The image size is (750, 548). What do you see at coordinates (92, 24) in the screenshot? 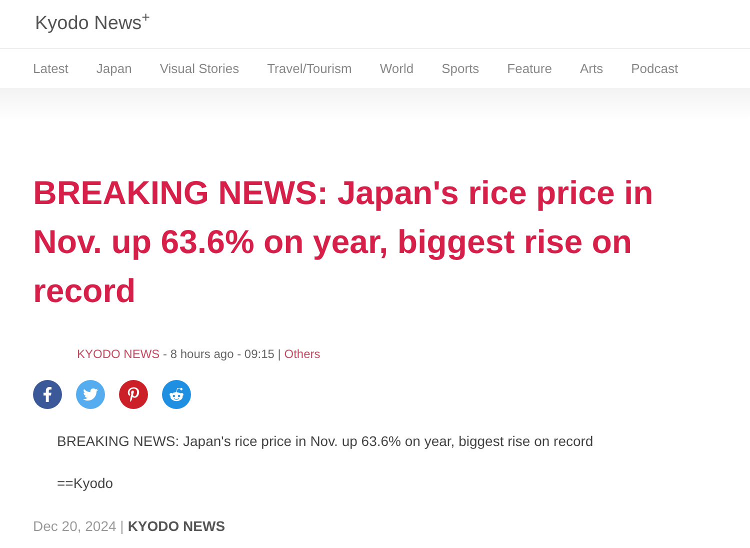
I see `site-logo: Kyodo News$^{+}$` at bounding box center [92, 24].